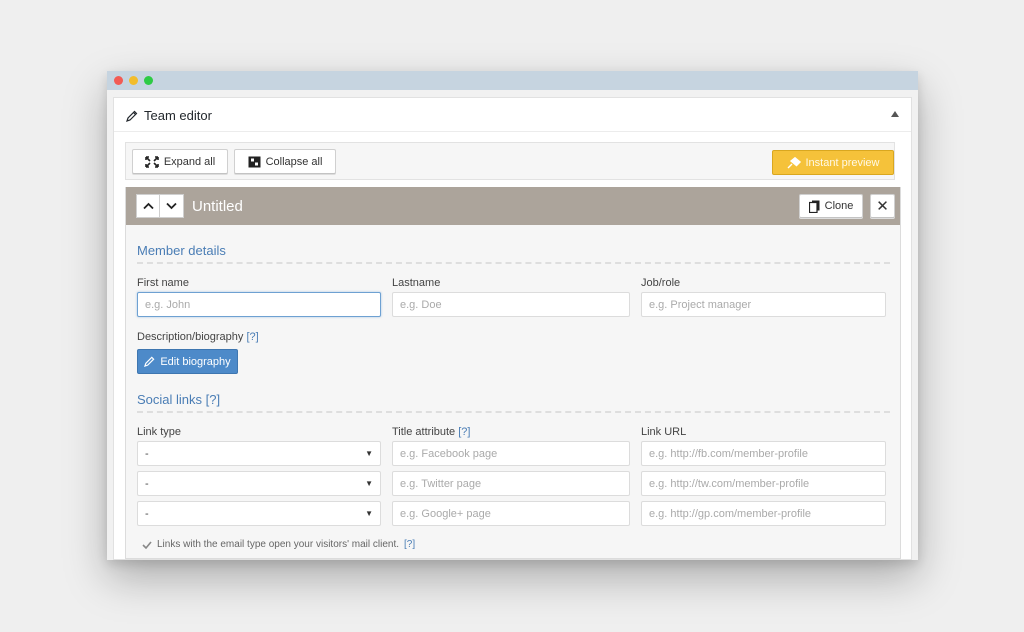 The width and height of the screenshot is (1024, 632). Describe the element at coordinates (163, 283) in the screenshot. I see `first-name-label: First name` at that location.